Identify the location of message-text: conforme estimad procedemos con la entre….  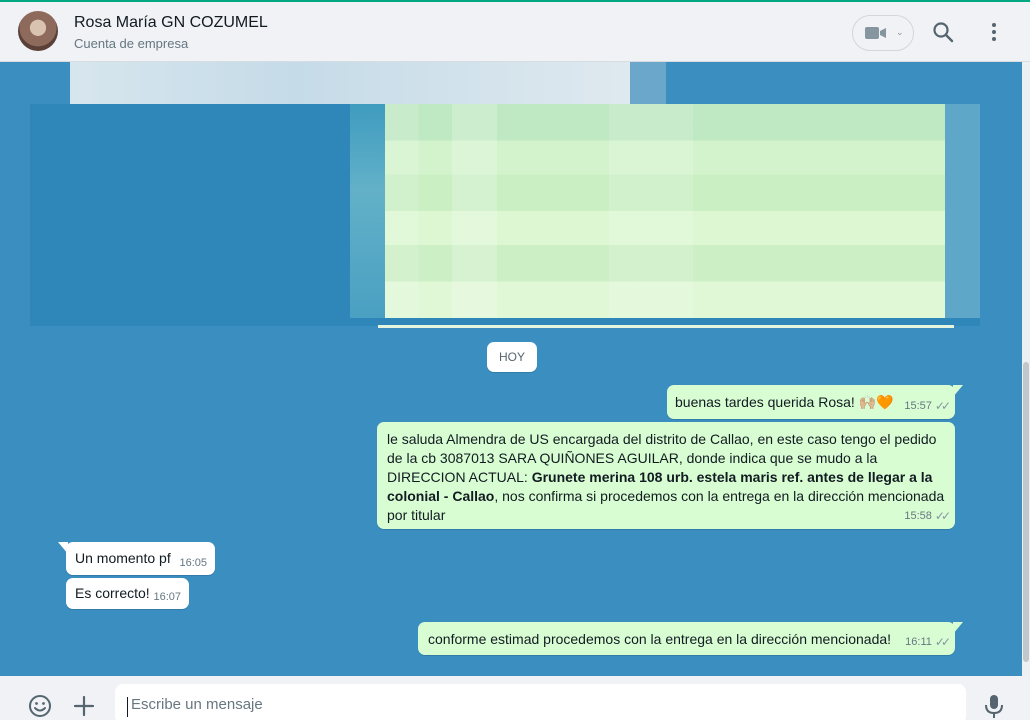
(660, 639).